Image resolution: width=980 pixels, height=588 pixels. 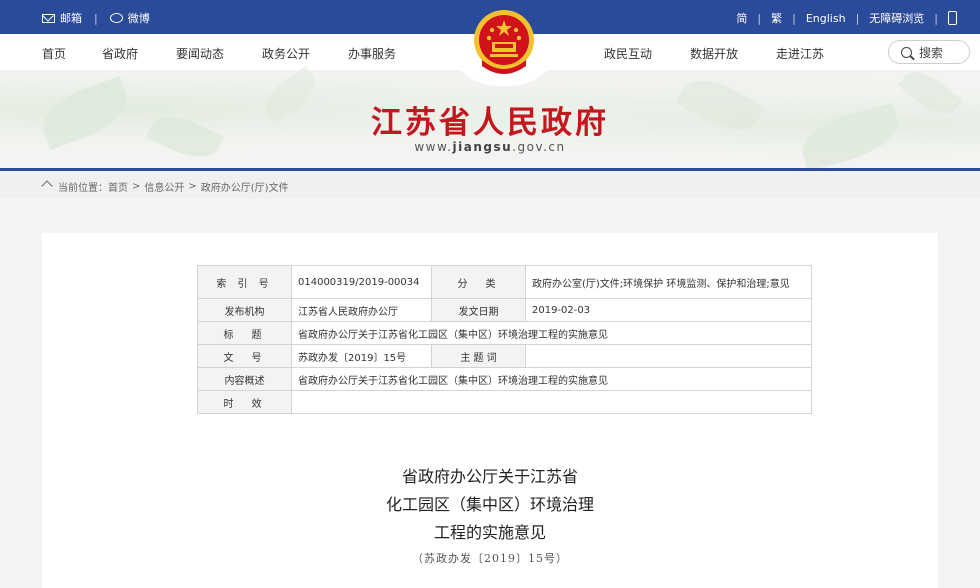 What do you see at coordinates (244, 282) in the screenshot?
I see `index-number-label: 索 引 号` at bounding box center [244, 282].